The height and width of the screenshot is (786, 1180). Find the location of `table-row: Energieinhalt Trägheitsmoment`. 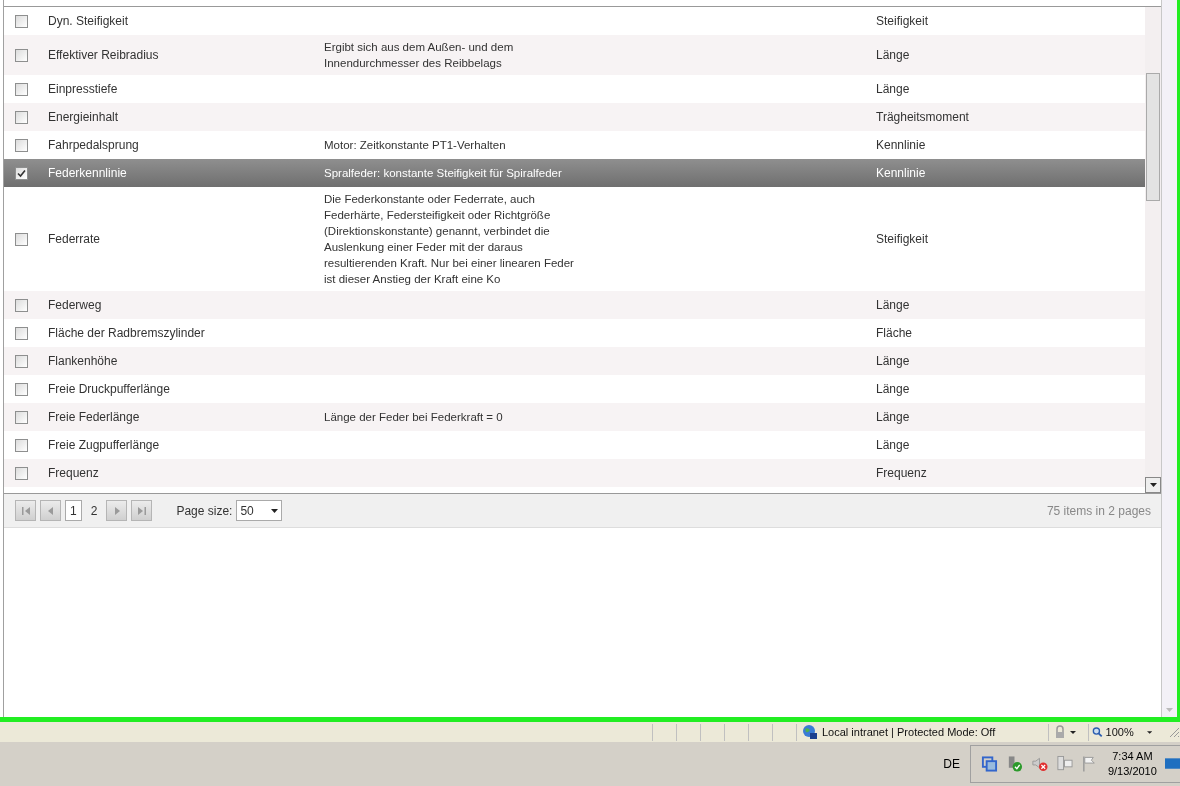

table-row: Energieinhalt Trägheitsmoment is located at coordinates (574, 117).